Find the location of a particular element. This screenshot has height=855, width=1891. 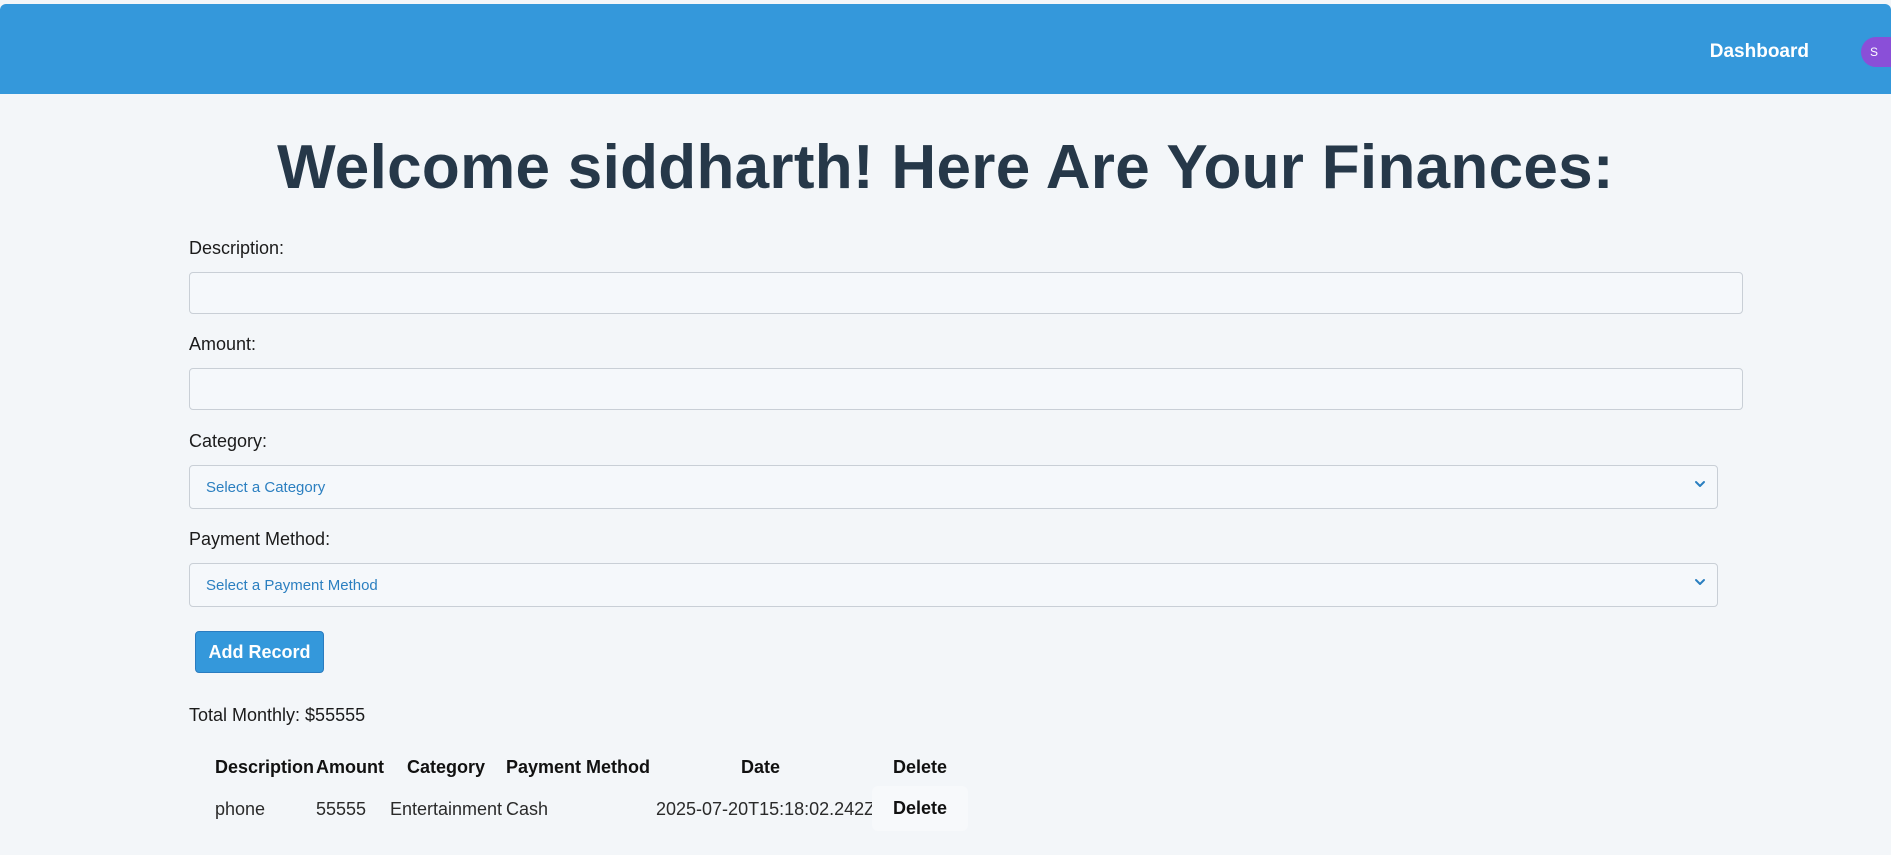

amount-label: Amount: is located at coordinates (223, 344).